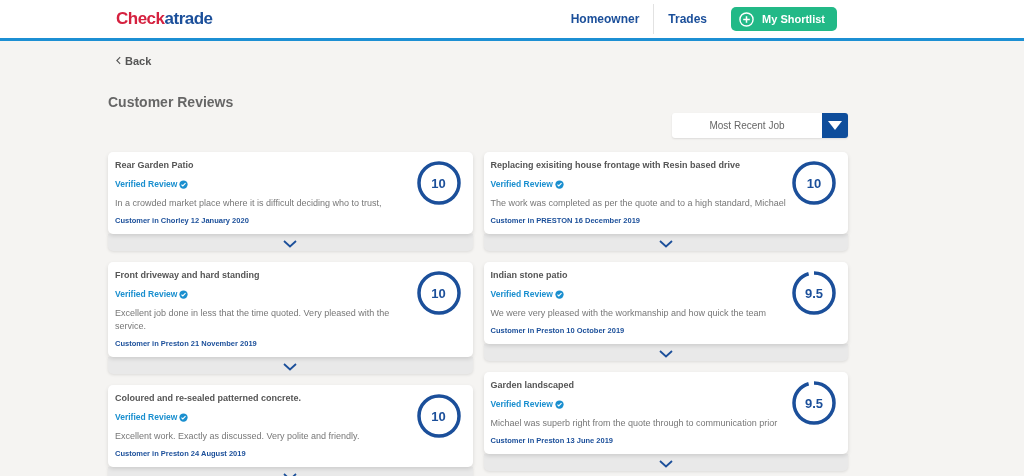  What do you see at coordinates (155, 165) in the screenshot?
I see `review-title: Rear Garden Patio` at bounding box center [155, 165].